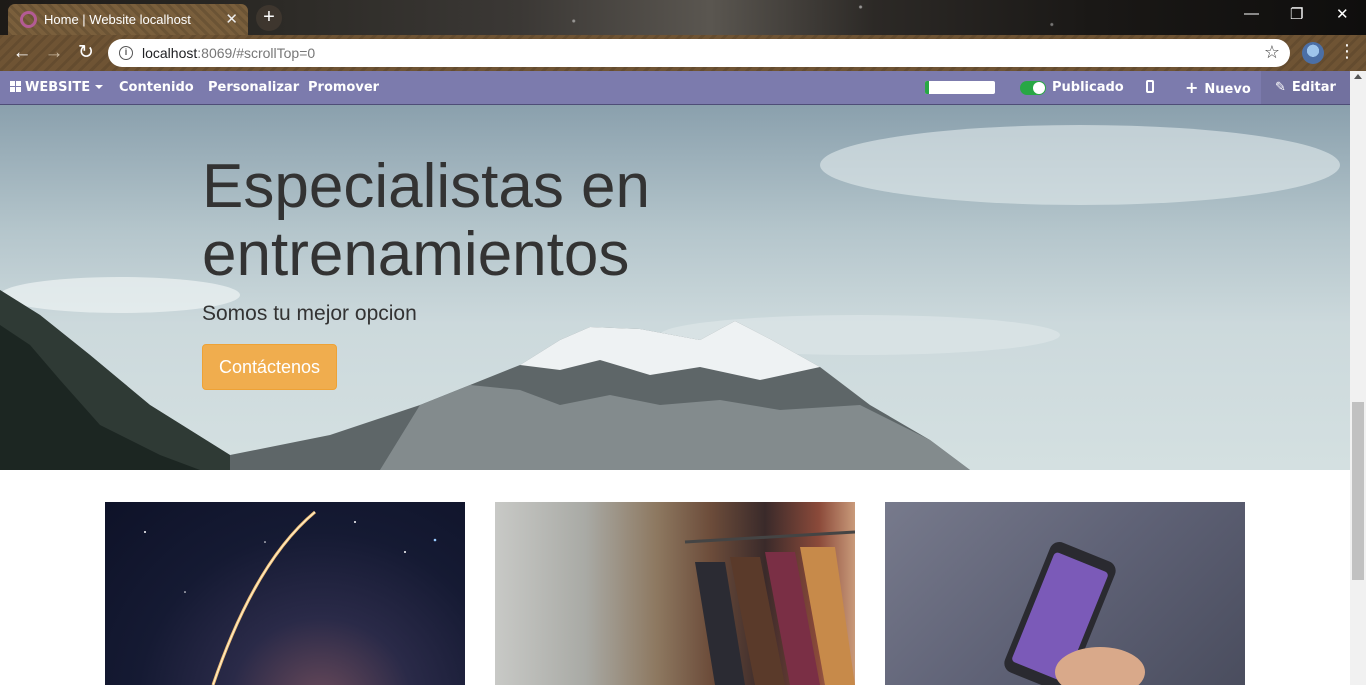  What do you see at coordinates (1313, 87) in the screenshot?
I see `edit-label: Editar` at bounding box center [1313, 87].